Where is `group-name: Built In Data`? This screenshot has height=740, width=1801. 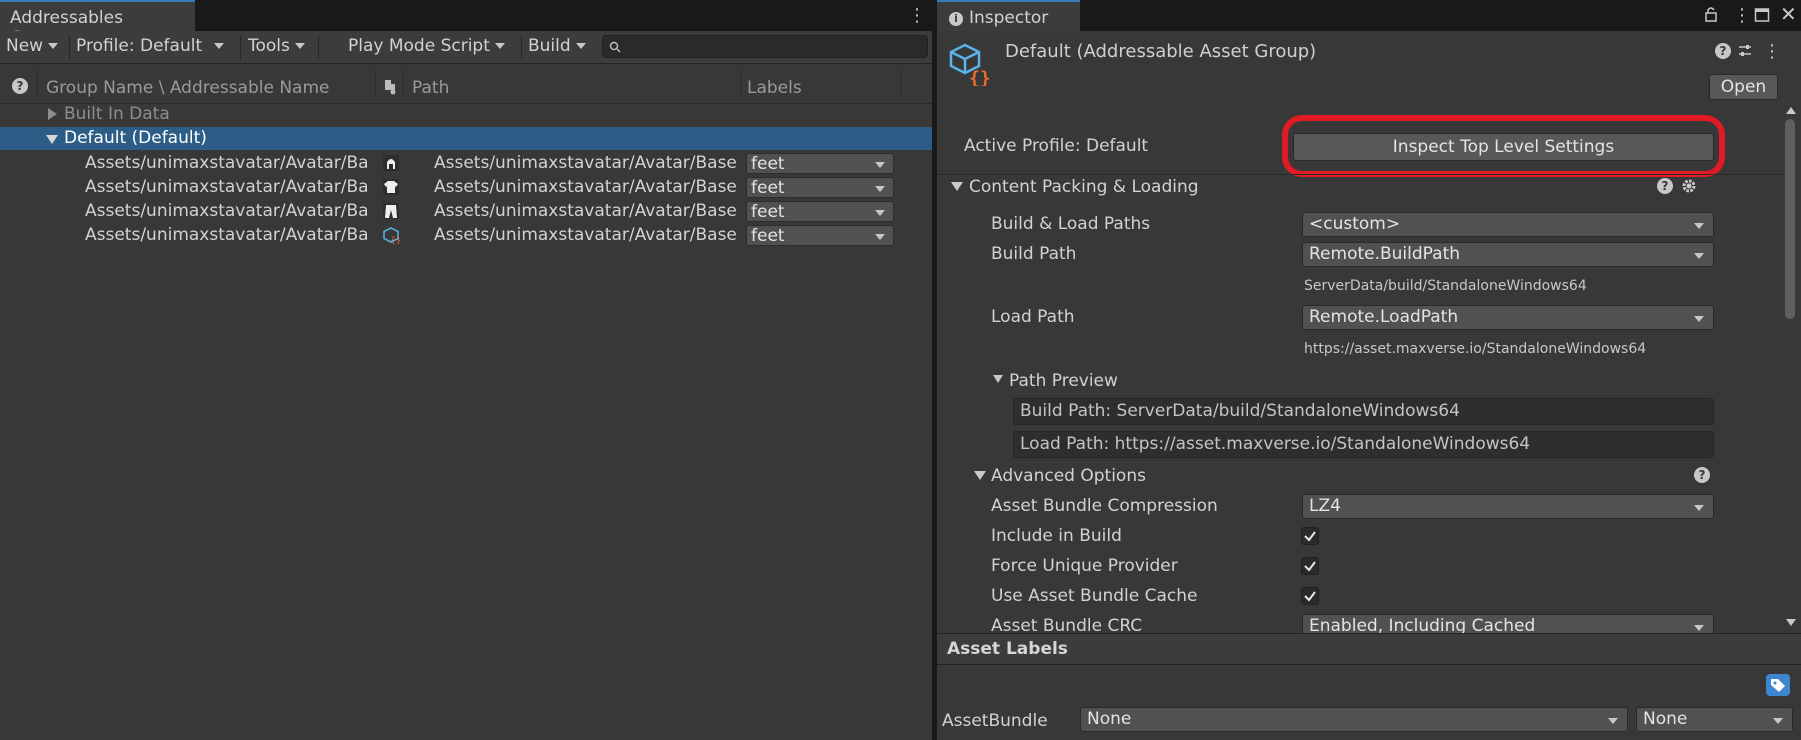
group-name: Built In Data is located at coordinates (117, 114).